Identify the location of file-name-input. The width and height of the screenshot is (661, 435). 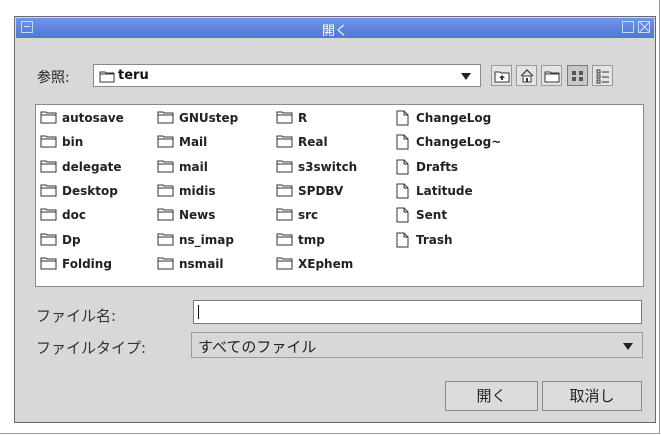
(417, 312).